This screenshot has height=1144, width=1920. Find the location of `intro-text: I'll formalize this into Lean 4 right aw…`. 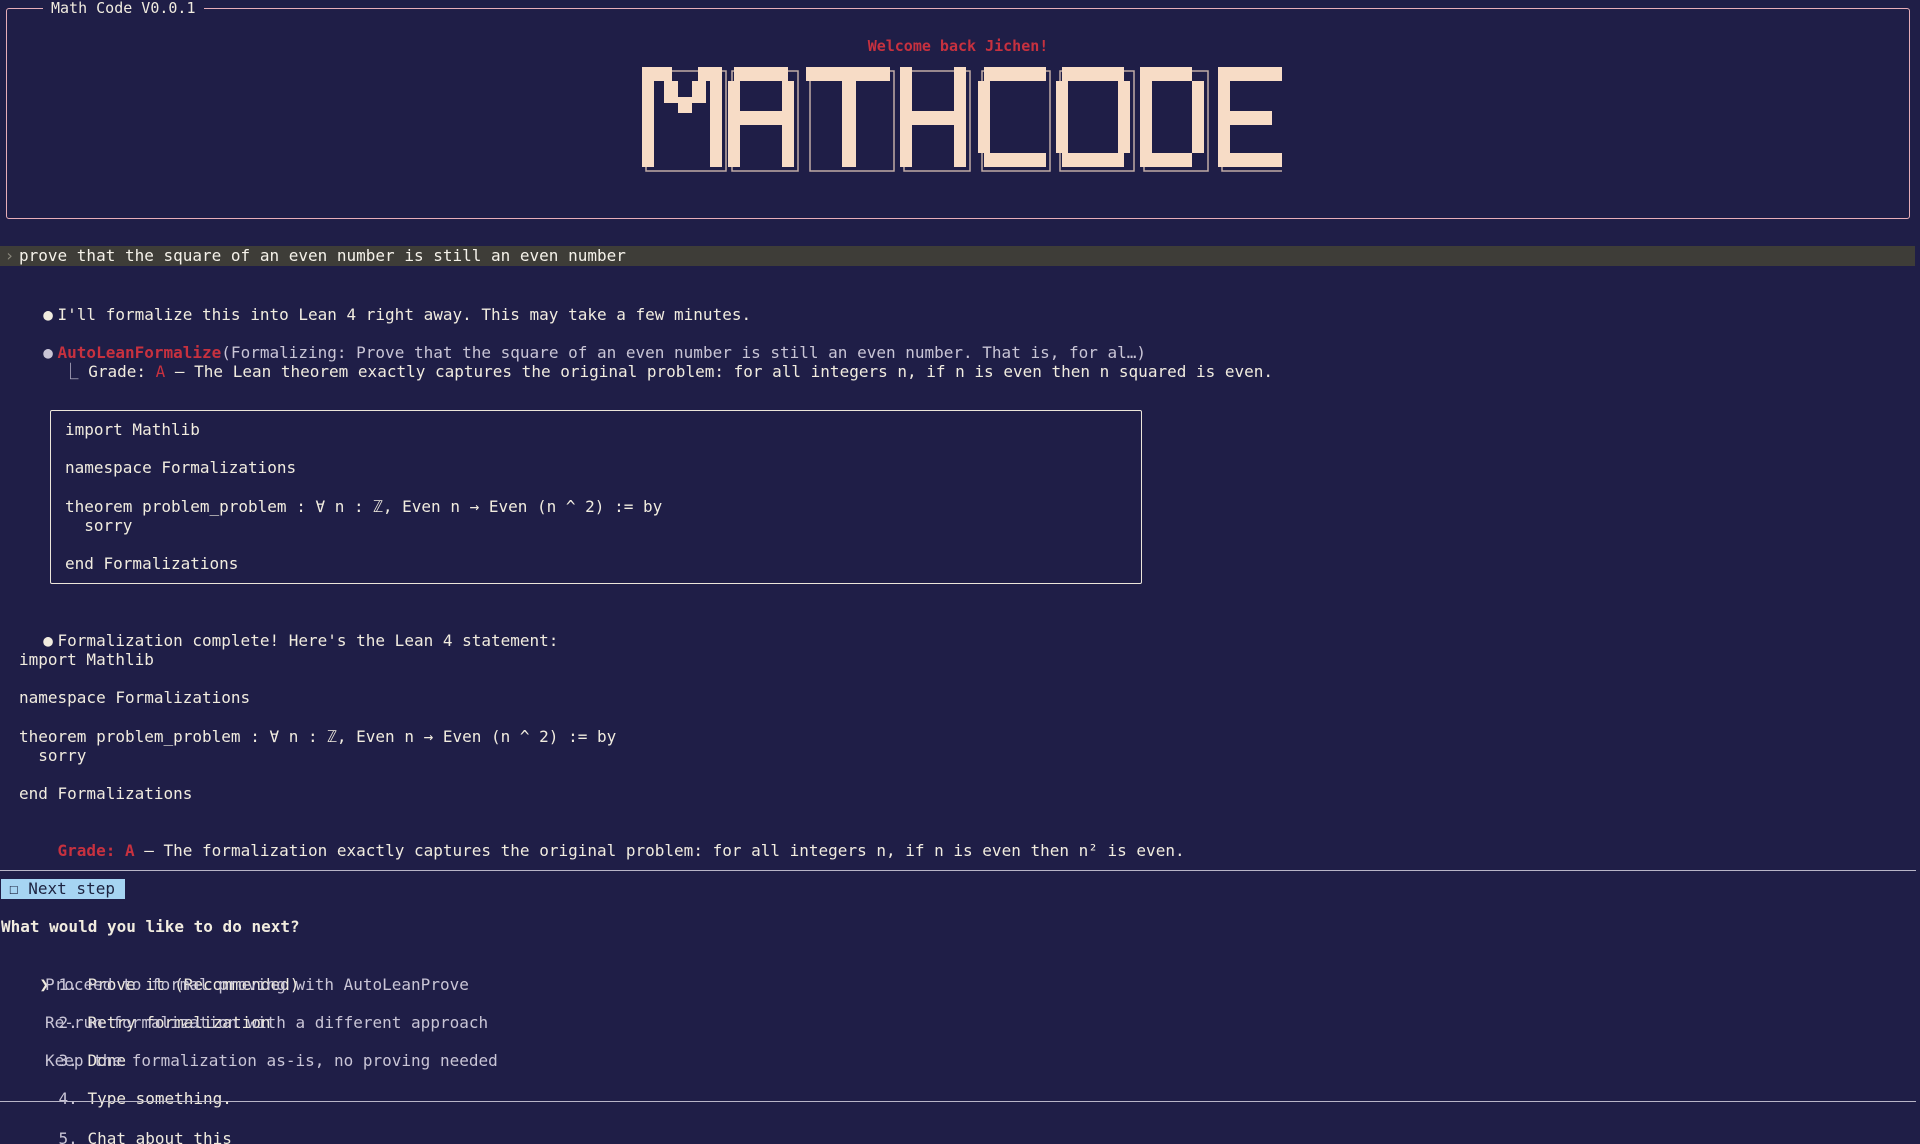

intro-text: I'll formalize this into Lean 4 right aw… is located at coordinates (404, 314).